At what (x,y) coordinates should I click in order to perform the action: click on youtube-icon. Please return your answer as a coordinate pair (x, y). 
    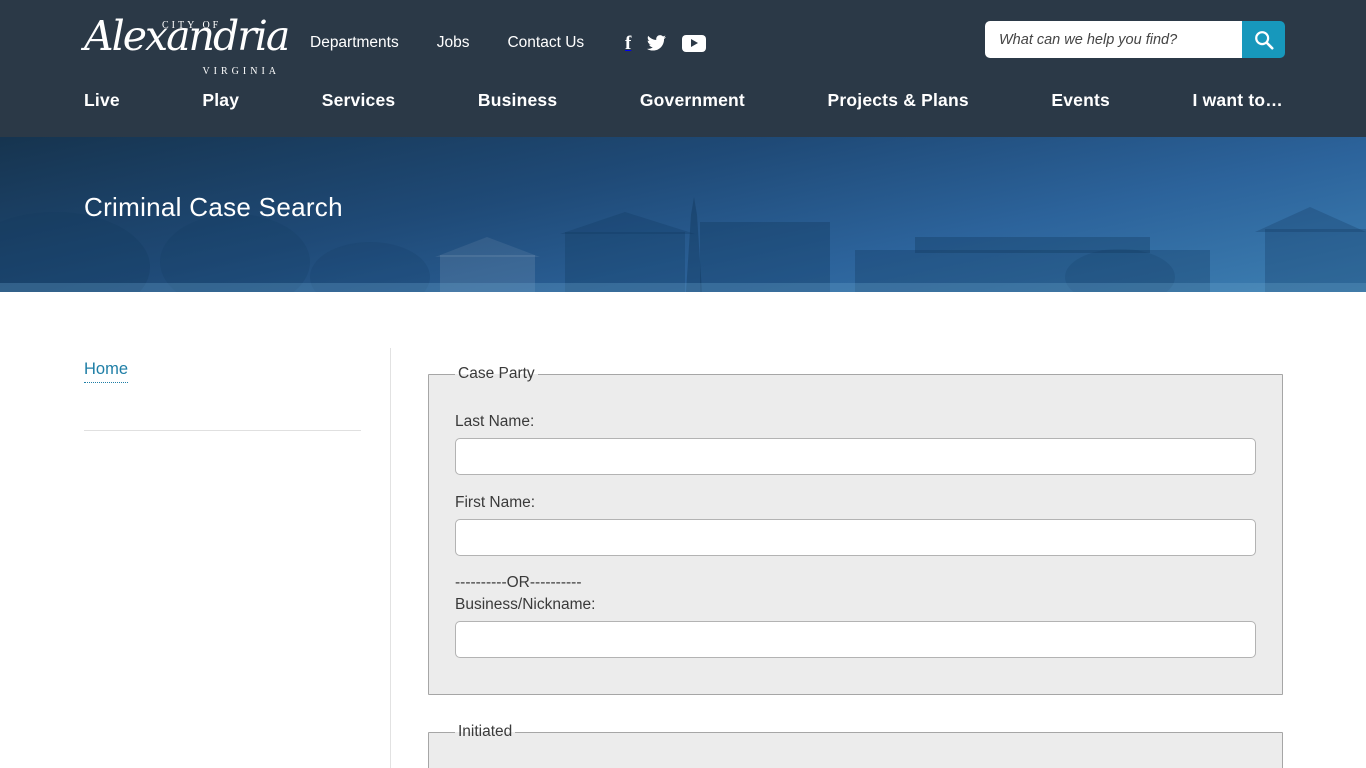
    Looking at the image, I should click on (694, 43).